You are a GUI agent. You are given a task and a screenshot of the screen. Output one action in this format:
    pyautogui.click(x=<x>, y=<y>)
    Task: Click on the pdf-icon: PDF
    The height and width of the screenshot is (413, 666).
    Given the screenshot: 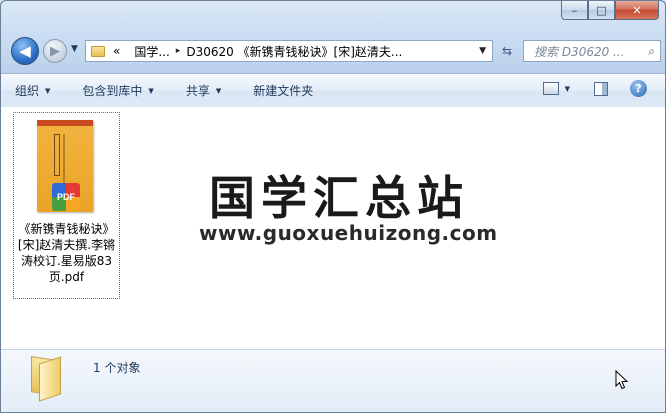 What is the action you would take?
    pyautogui.click(x=66, y=197)
    